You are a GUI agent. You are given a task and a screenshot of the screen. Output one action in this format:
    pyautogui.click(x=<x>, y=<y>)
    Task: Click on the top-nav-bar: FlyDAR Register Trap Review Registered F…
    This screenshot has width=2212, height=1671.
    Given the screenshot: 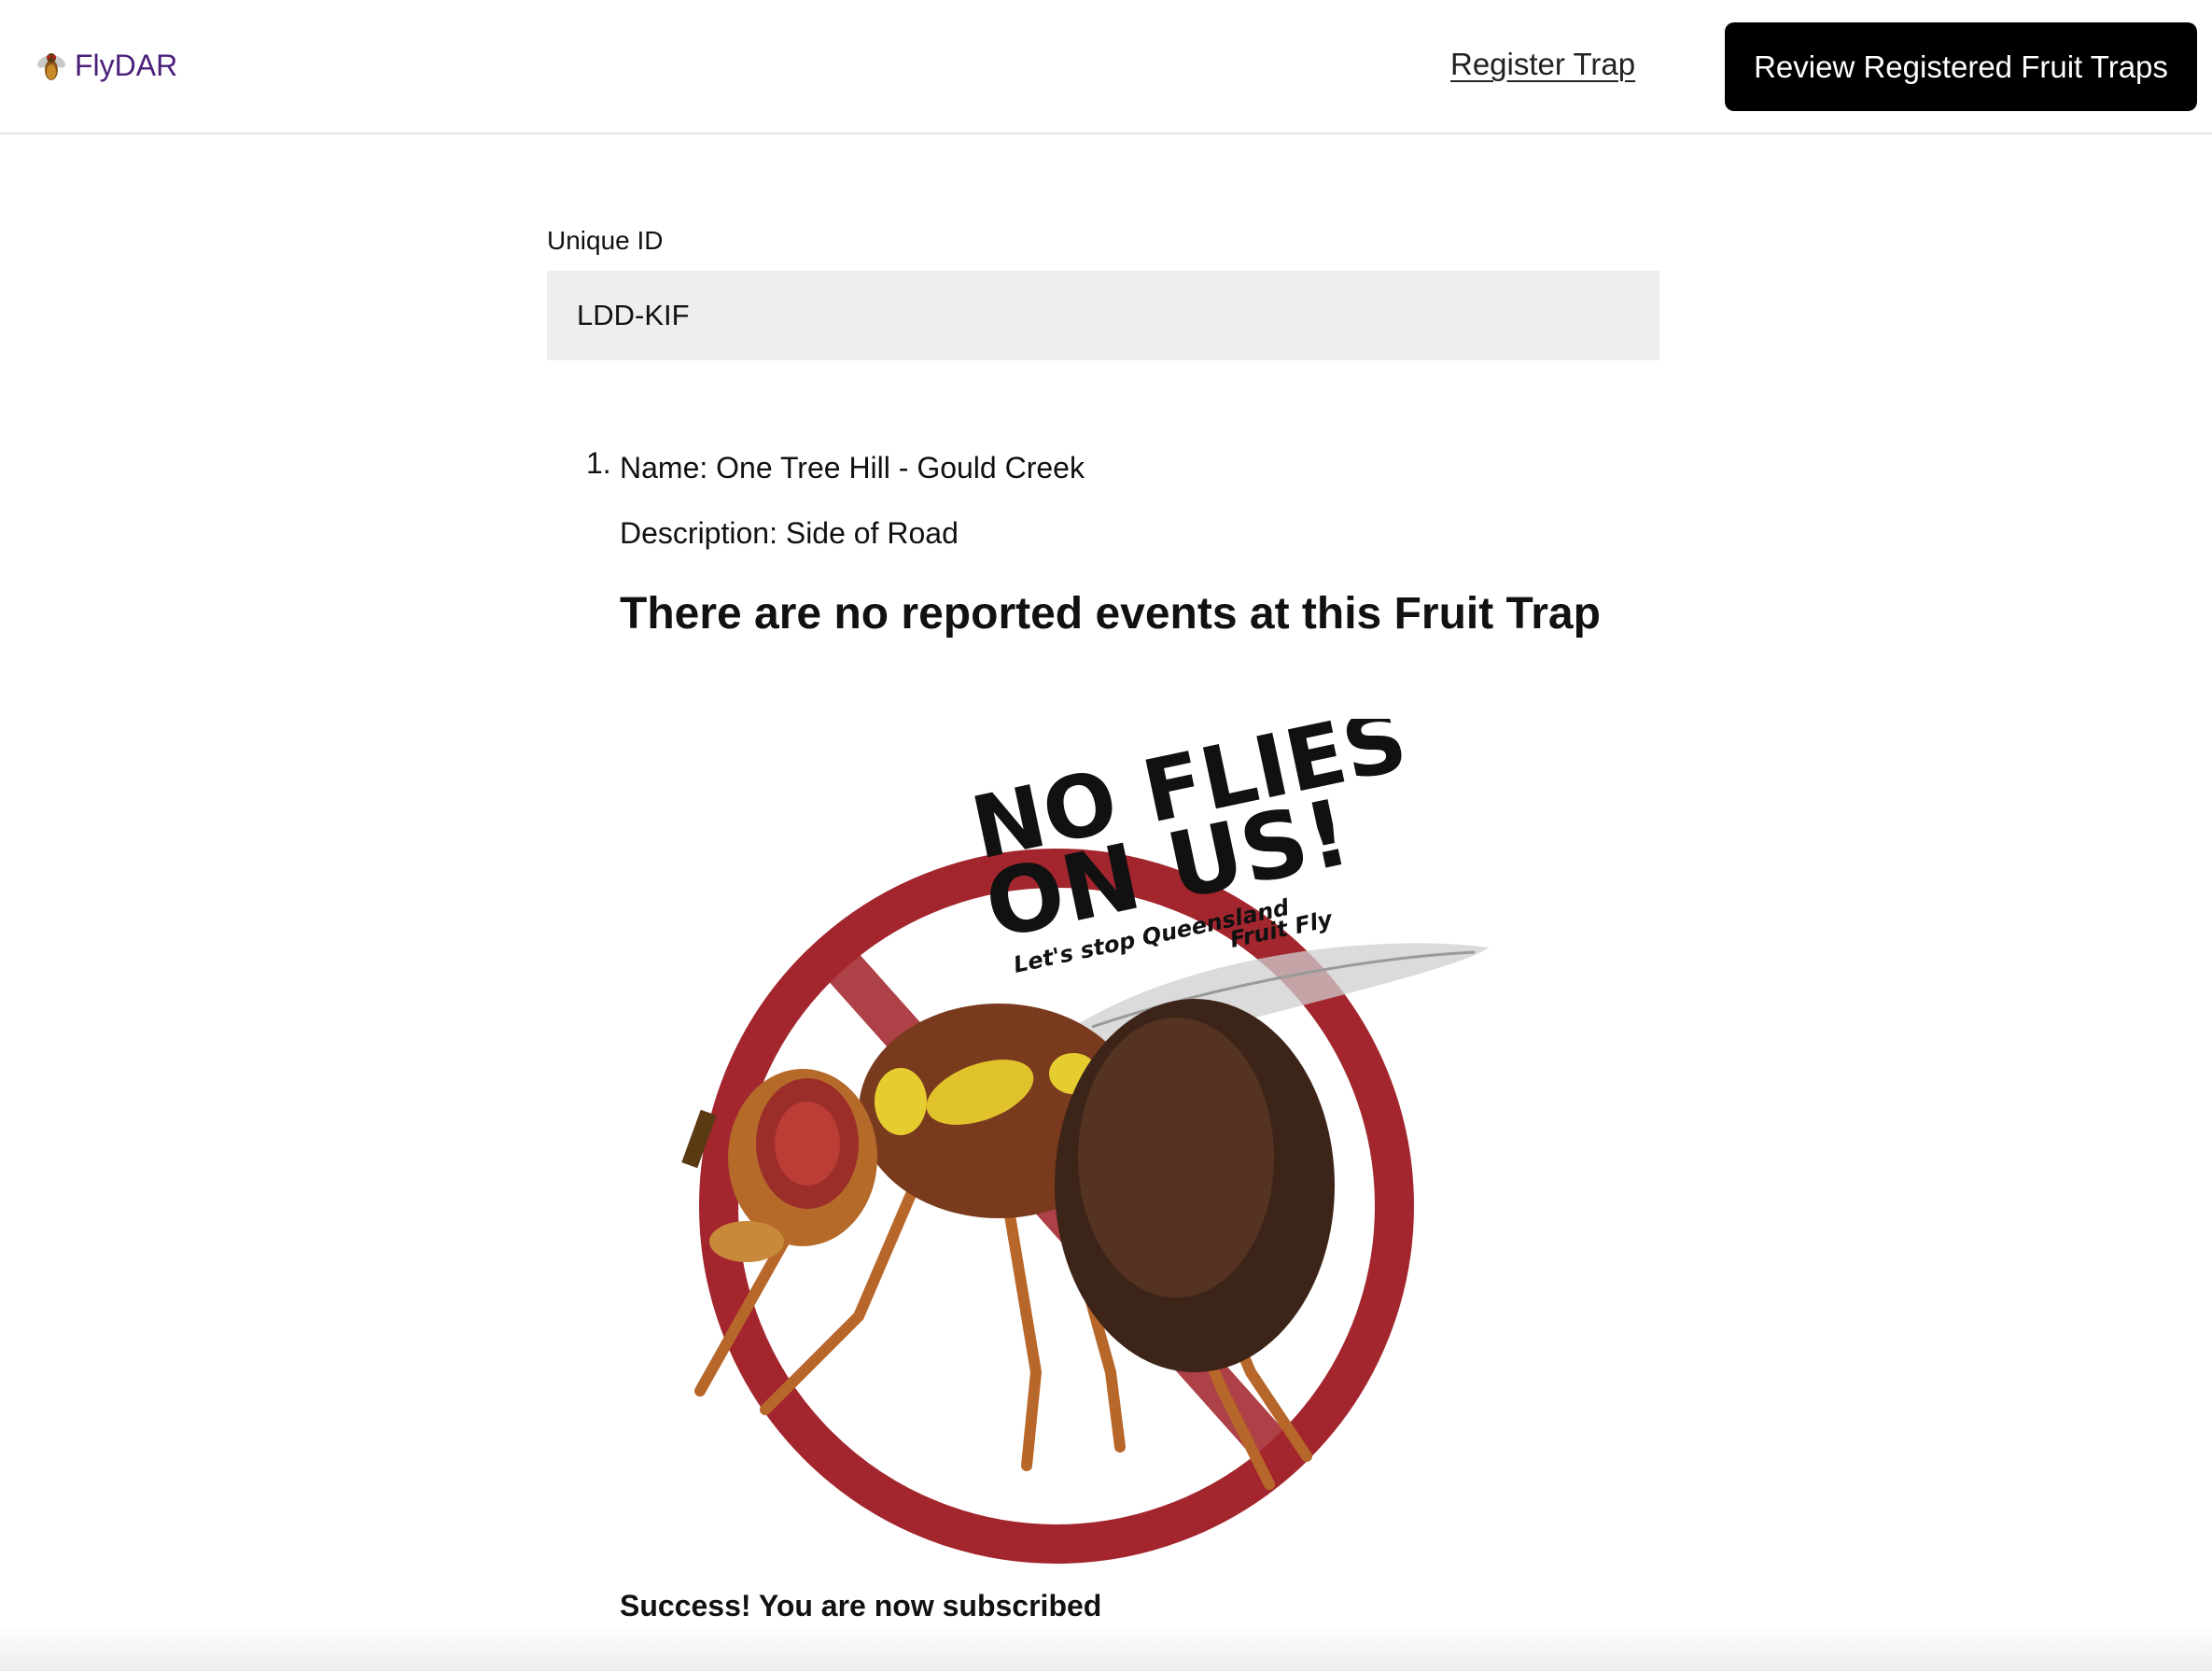 What is the action you would take?
    pyautogui.click(x=1106, y=67)
    